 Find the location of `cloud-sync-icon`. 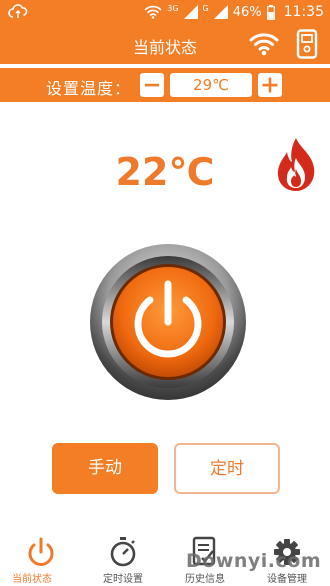

cloud-sync-icon is located at coordinates (18, 11).